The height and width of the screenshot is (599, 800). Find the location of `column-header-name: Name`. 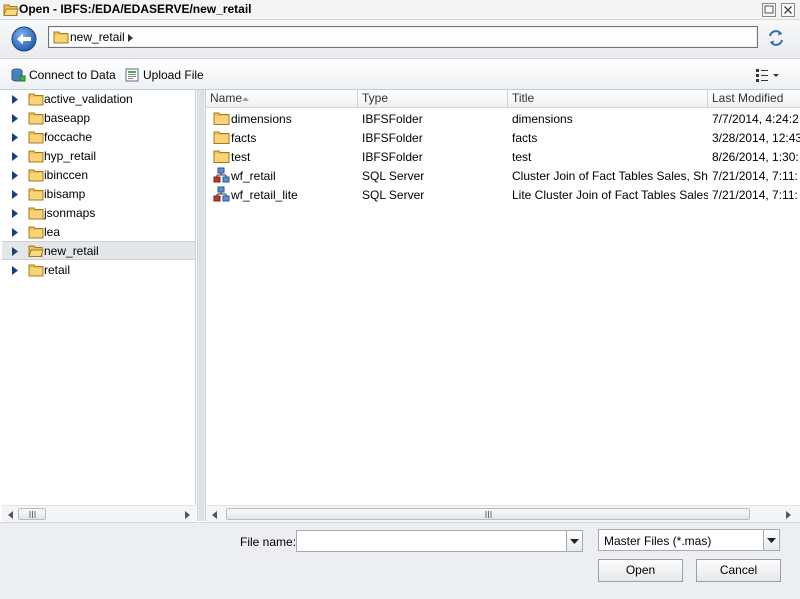

column-header-name: Name is located at coordinates (282, 99).